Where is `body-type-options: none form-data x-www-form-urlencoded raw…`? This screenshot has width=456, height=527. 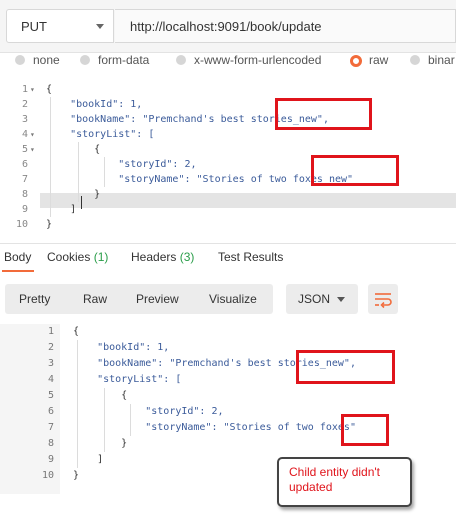
body-type-options: none form-data x-www-form-urlencoded raw… is located at coordinates (228, 62).